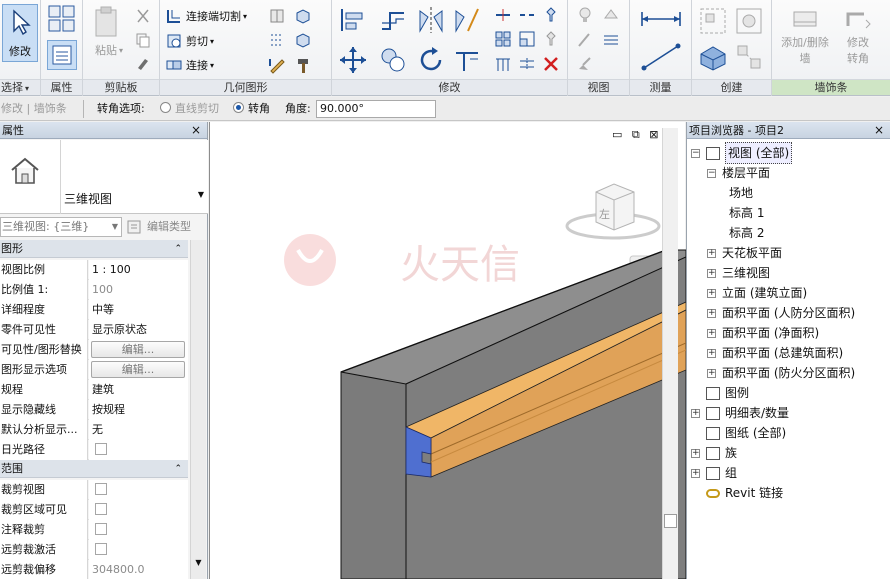 This screenshot has width=890, height=579. Describe the element at coordinates (138, 390) in the screenshot. I see `property-value: 建筑` at that location.